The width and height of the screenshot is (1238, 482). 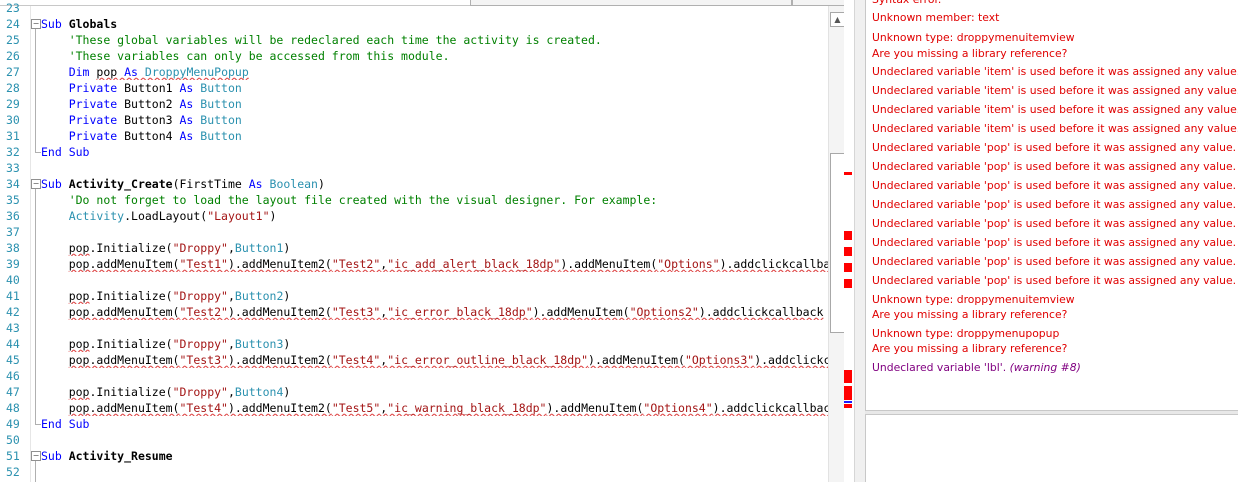 I want to click on line-number: 26, so click(x=13, y=56).